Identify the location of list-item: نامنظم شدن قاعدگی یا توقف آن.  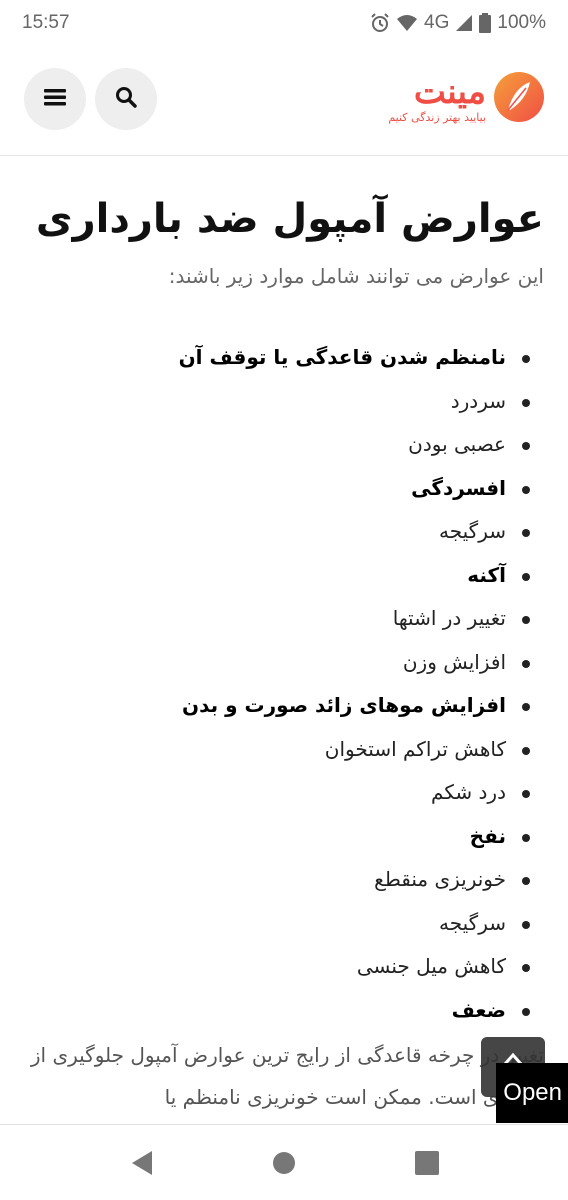
(355, 358).